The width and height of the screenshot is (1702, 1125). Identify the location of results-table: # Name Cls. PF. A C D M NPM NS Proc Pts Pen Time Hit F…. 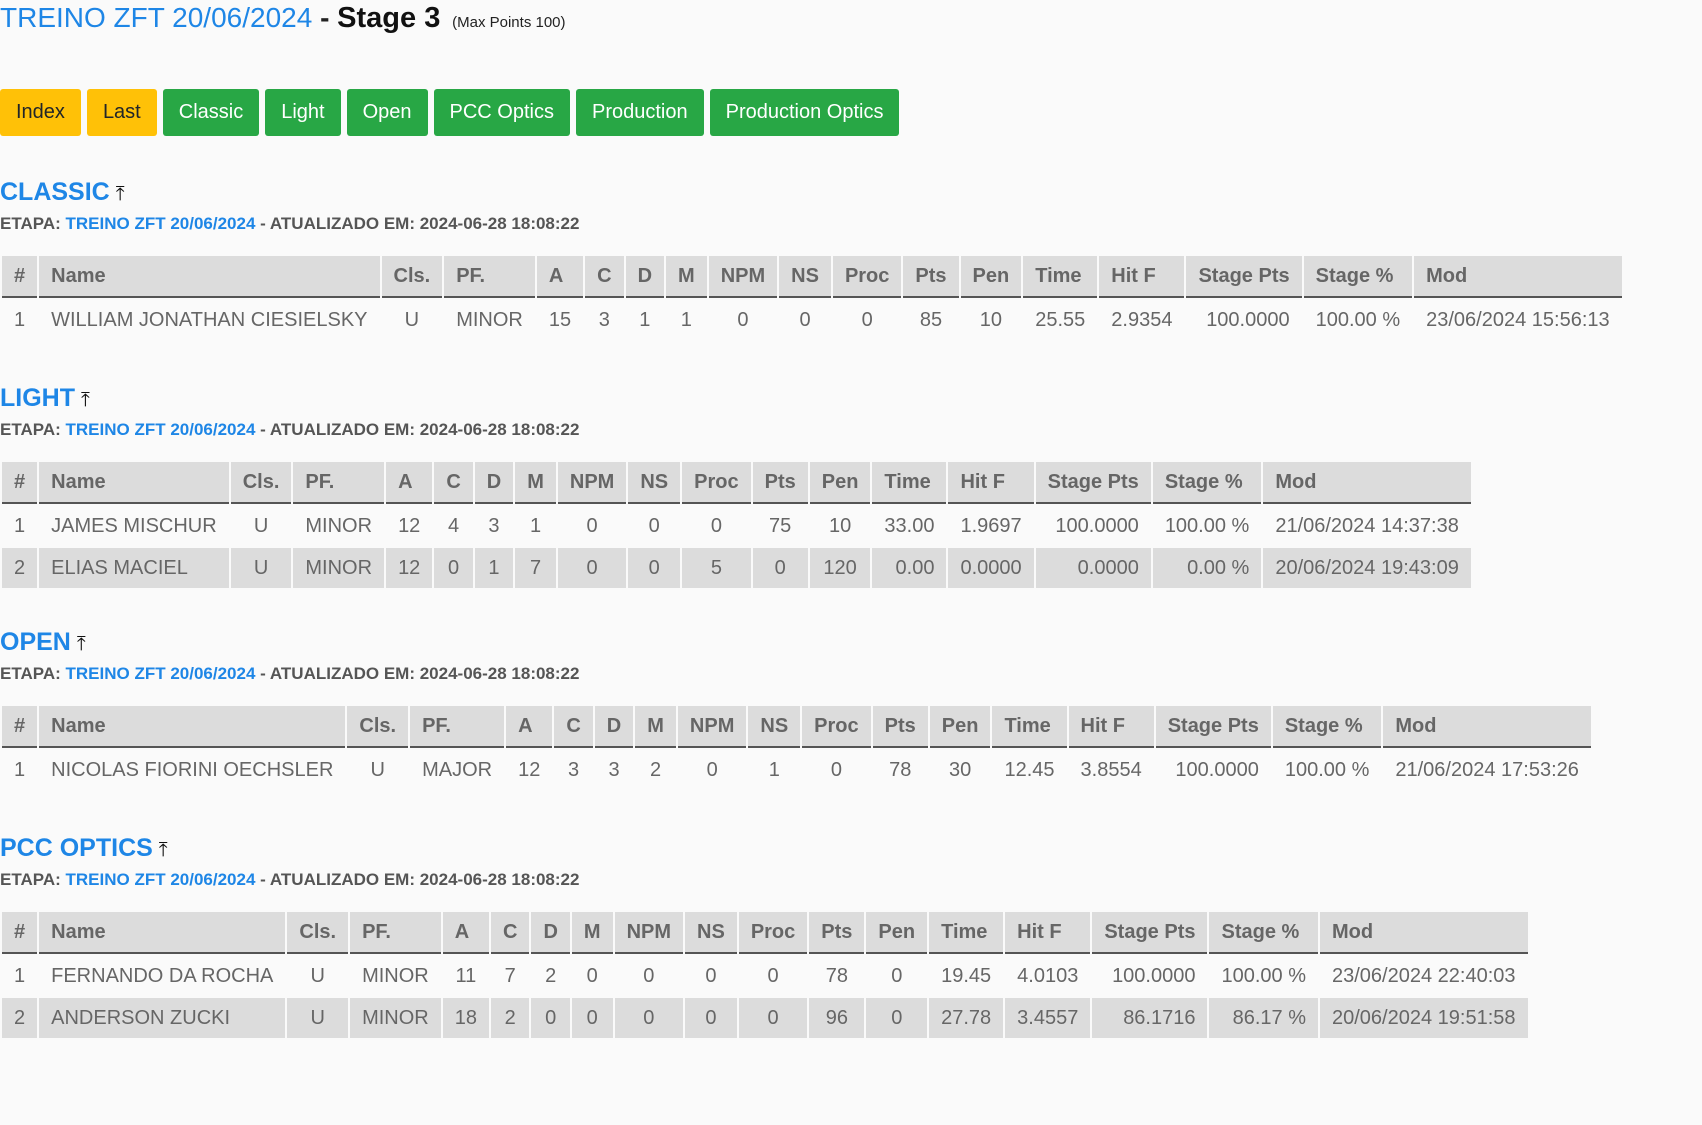
(765, 975).